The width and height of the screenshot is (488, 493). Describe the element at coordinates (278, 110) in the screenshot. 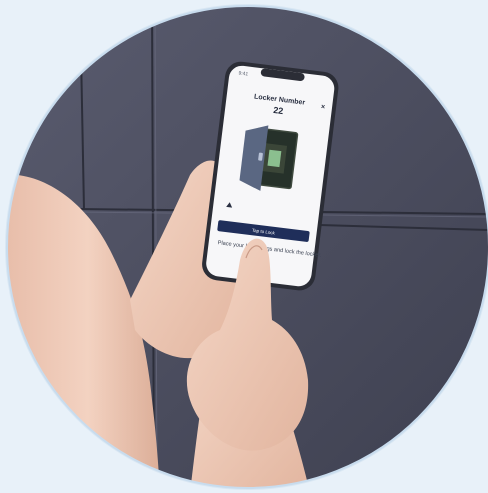

I see `locker-number-value: 22` at that location.